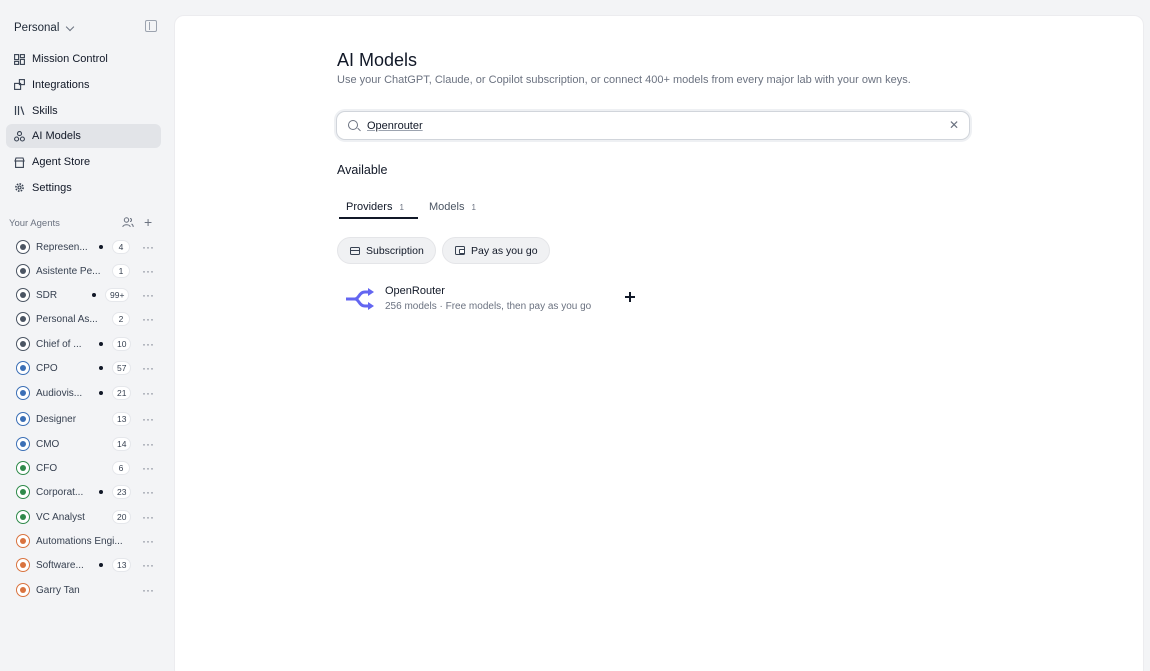 The width and height of the screenshot is (1150, 671). What do you see at coordinates (85, 492) in the screenshot?
I see `agent-row: Corporat... 23 ···` at bounding box center [85, 492].